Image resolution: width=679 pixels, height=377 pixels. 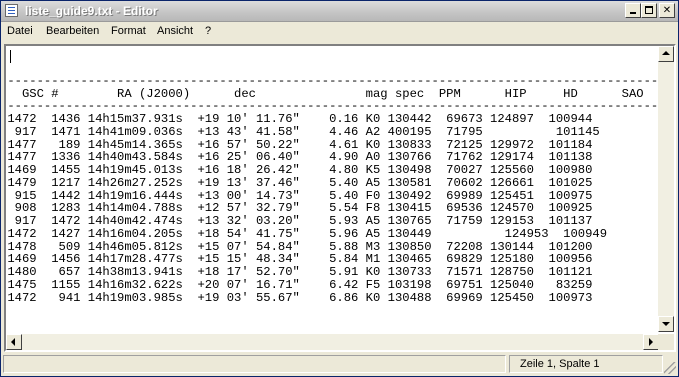 I want to click on menu-format: Format, so click(x=128, y=31).